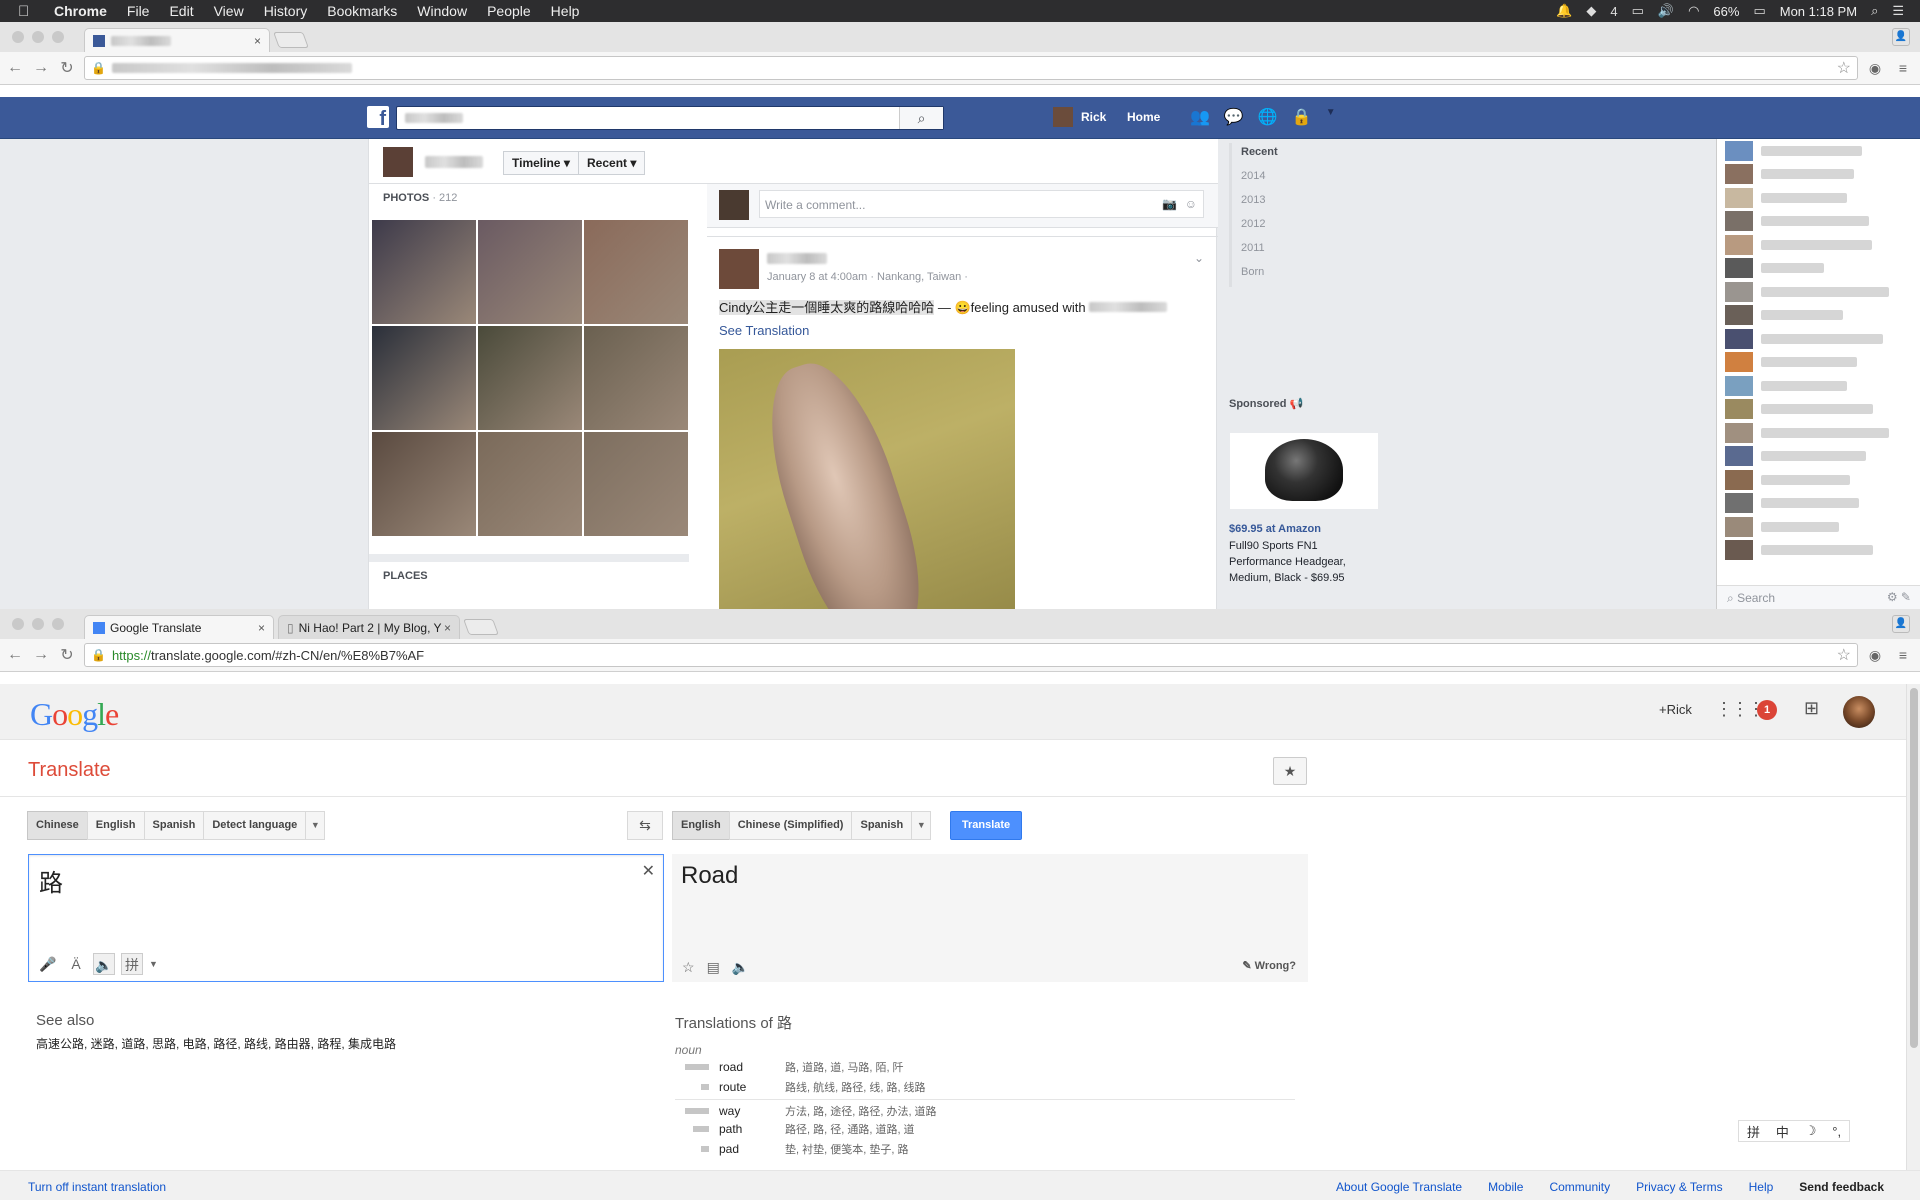 The image size is (1920, 1200). I want to click on facebook-search-input: ⌕, so click(670, 118).